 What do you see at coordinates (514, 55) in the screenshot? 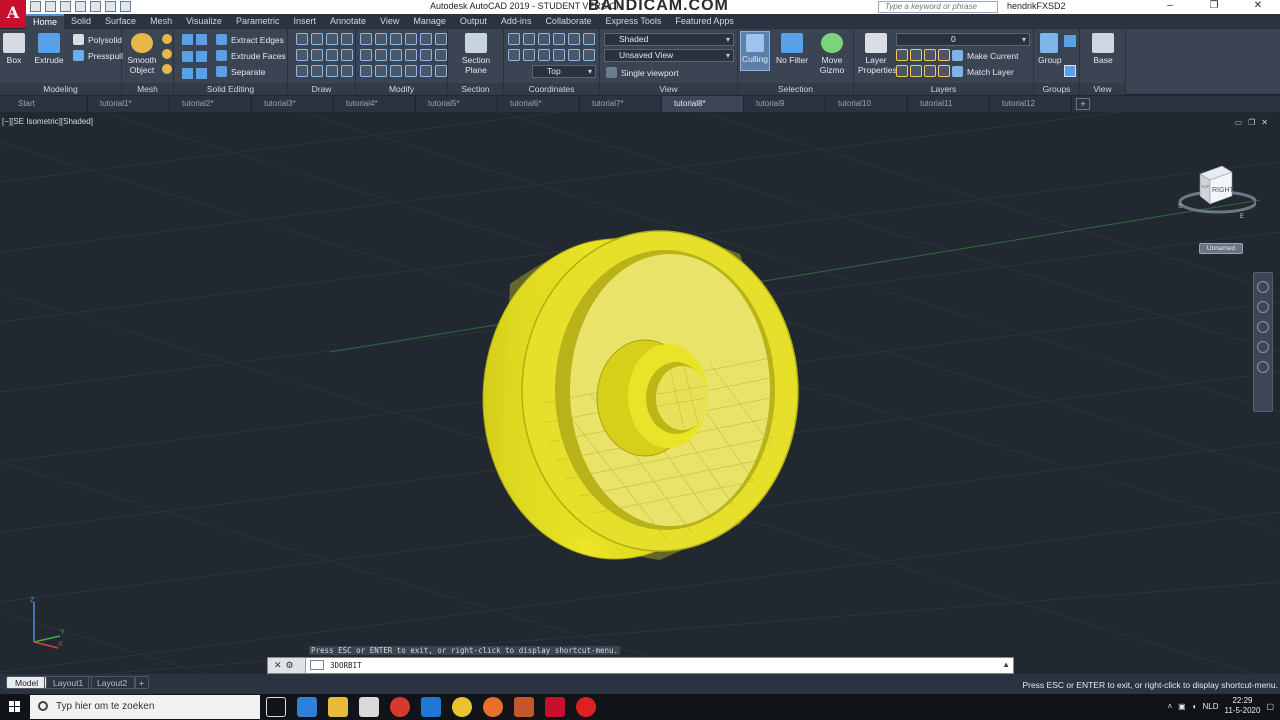
I see `ucs-view-icon` at bounding box center [514, 55].